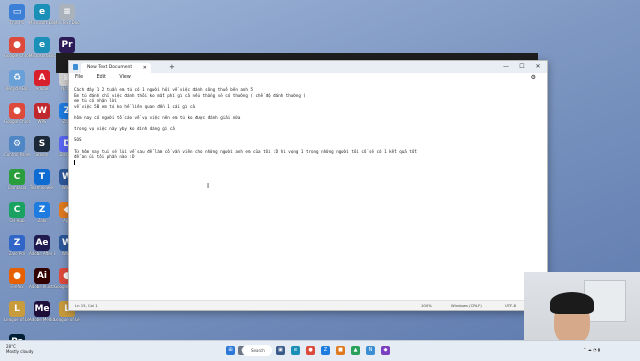 Image resolution: width=640 pixels, height=361 pixels. Describe the element at coordinates (42, 187) in the screenshot. I see `desktop-icon-label: TeamViewer` at that location.